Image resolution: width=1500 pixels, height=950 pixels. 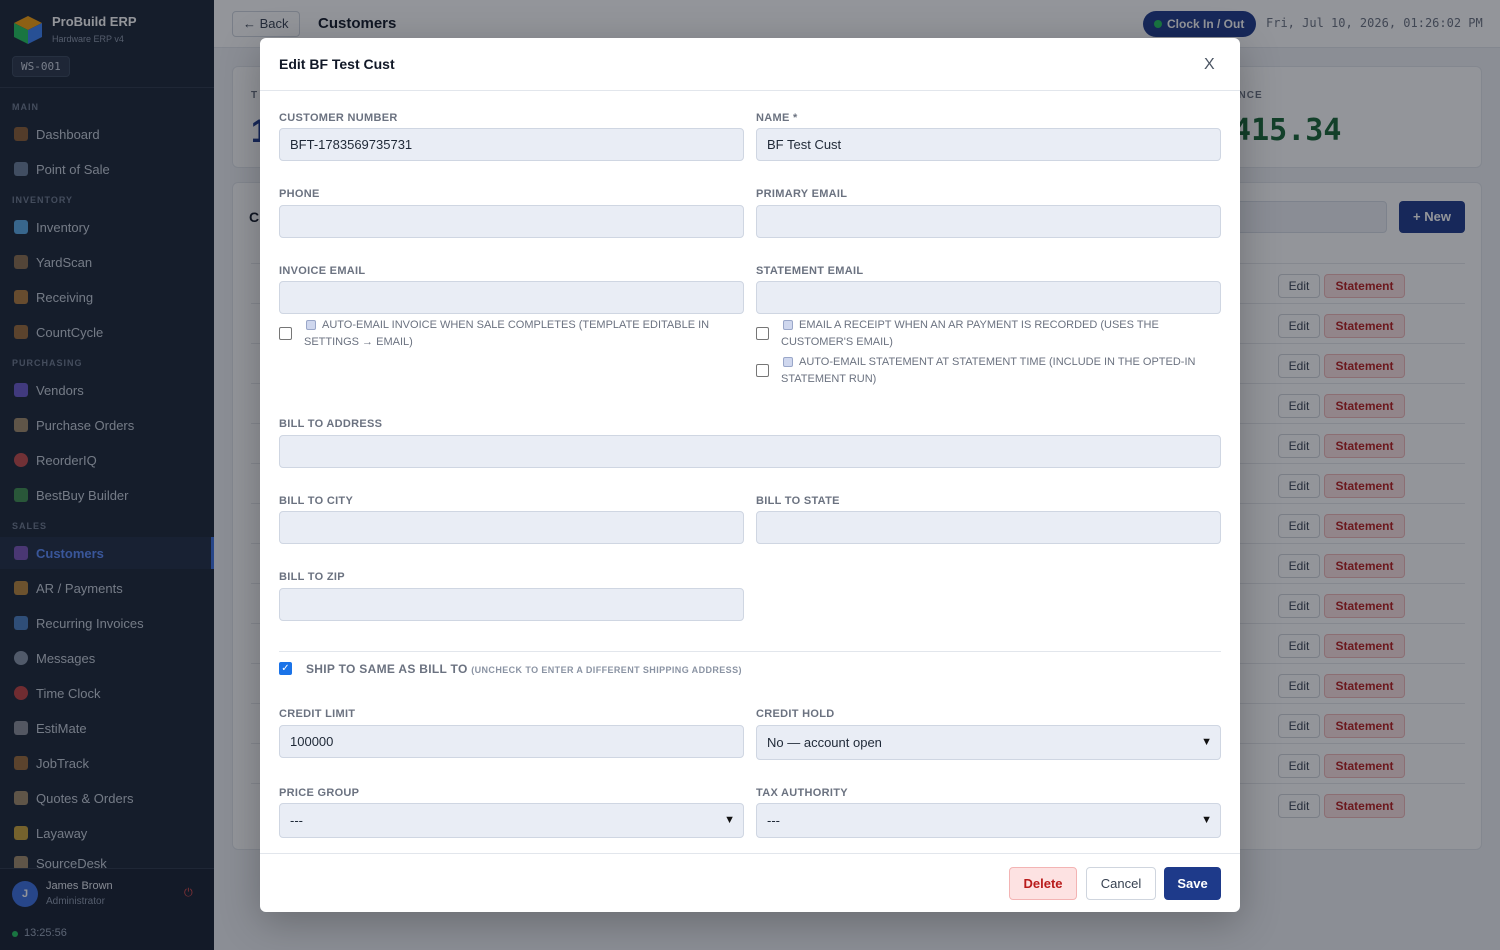 What do you see at coordinates (802, 793) in the screenshot?
I see `tax-authority-label: TAX AUTHORITY` at bounding box center [802, 793].